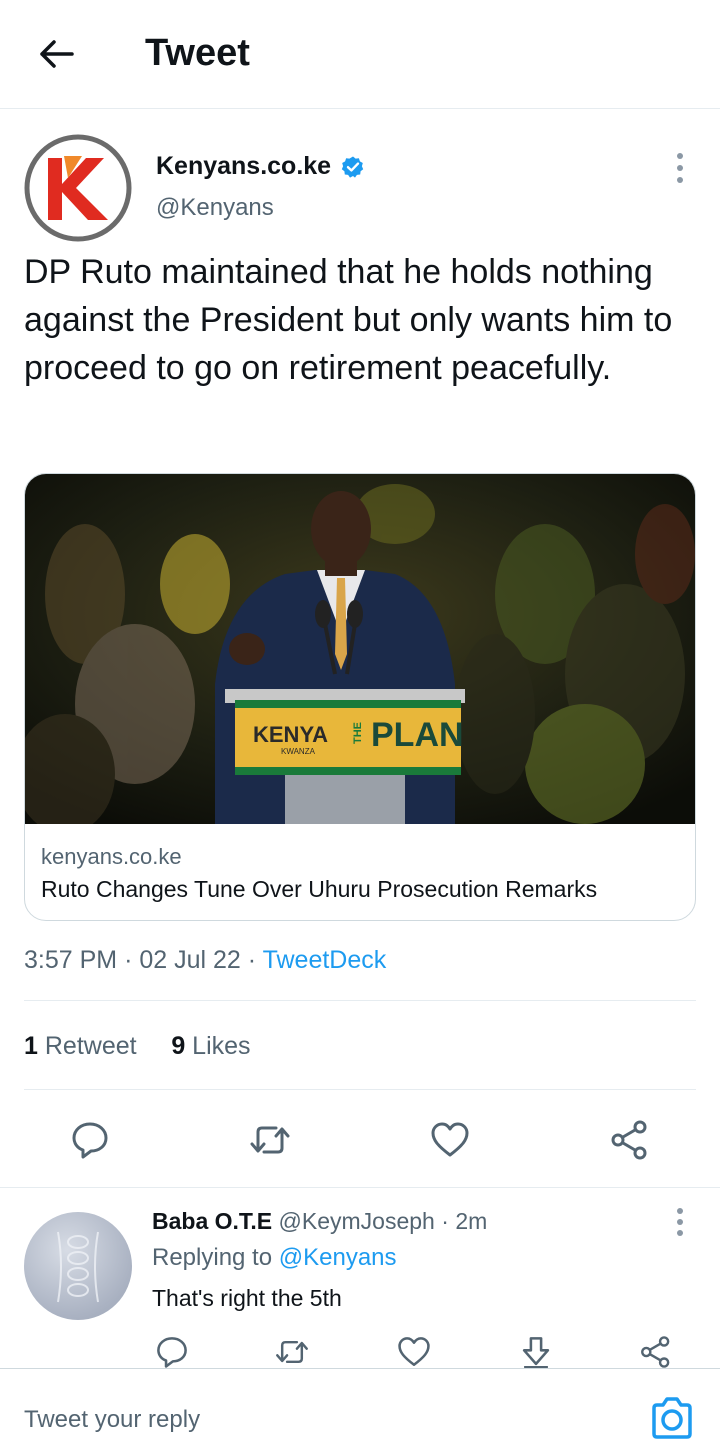 The width and height of the screenshot is (720, 1445). What do you see at coordinates (243, 166) in the screenshot?
I see `author-name: Kenyans.co.ke` at bounding box center [243, 166].